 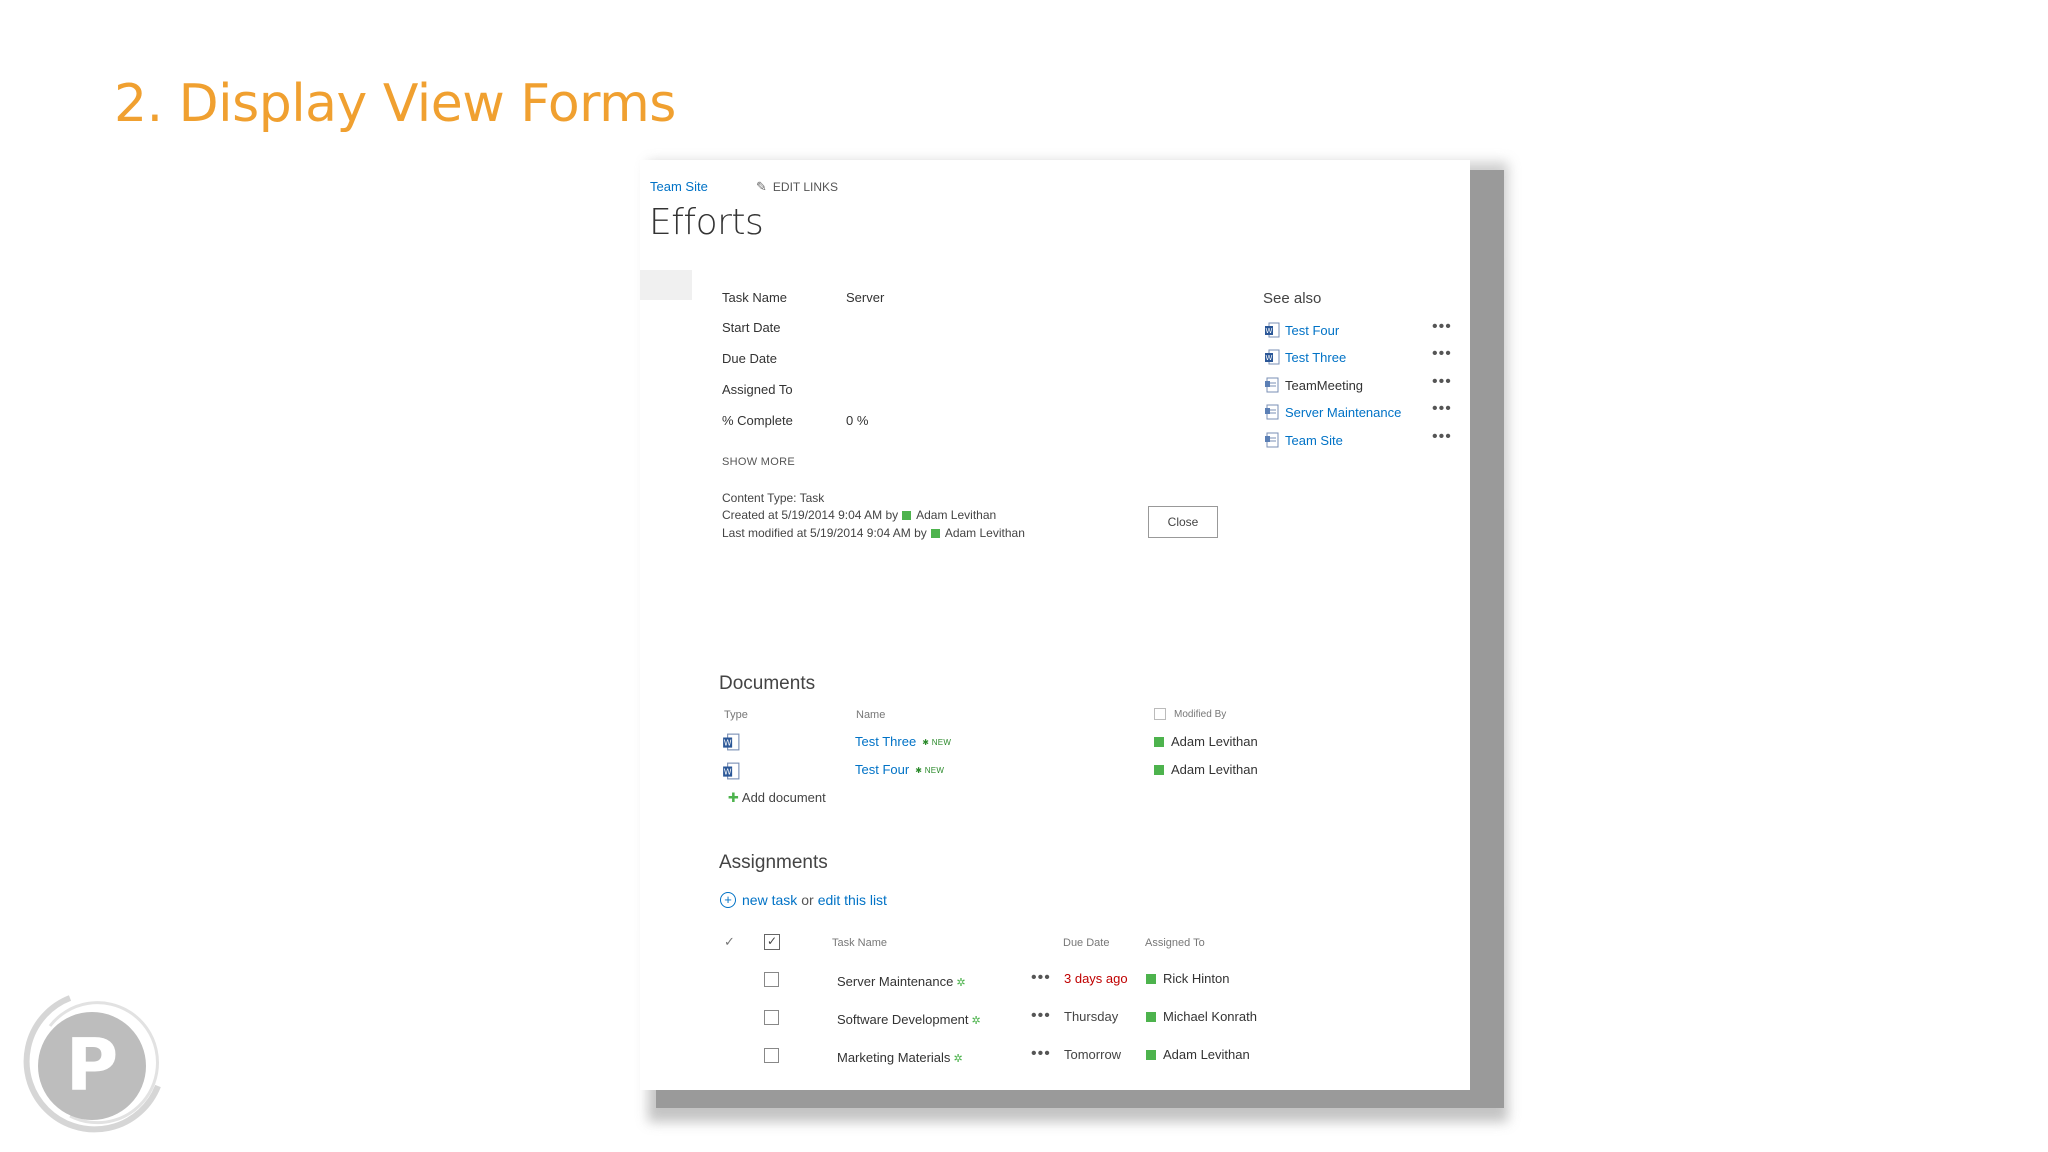 What do you see at coordinates (757, 389) in the screenshot?
I see `field-label-assigned-to: Assigned To` at bounding box center [757, 389].